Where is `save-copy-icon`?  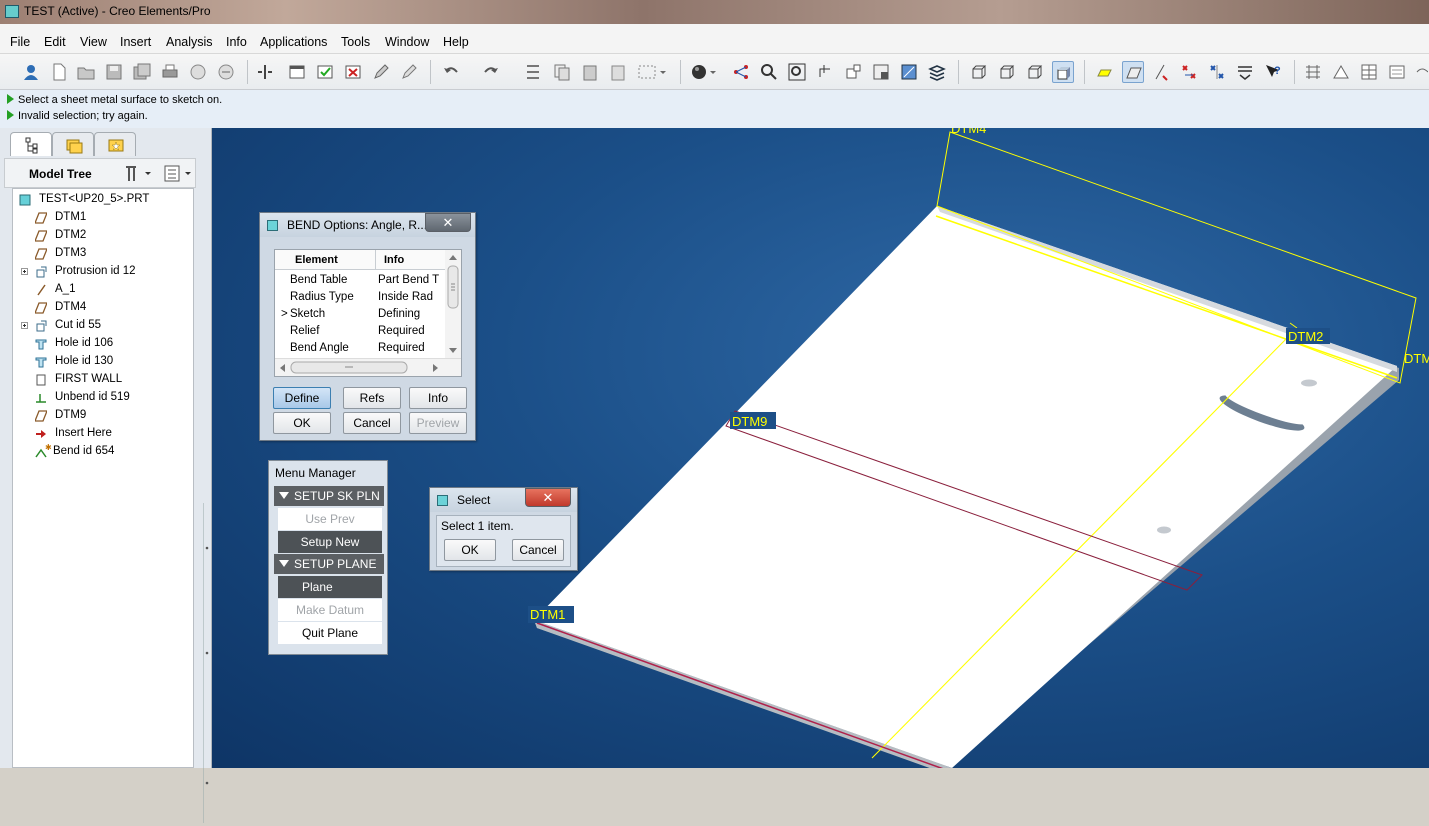 save-copy-icon is located at coordinates (142, 72).